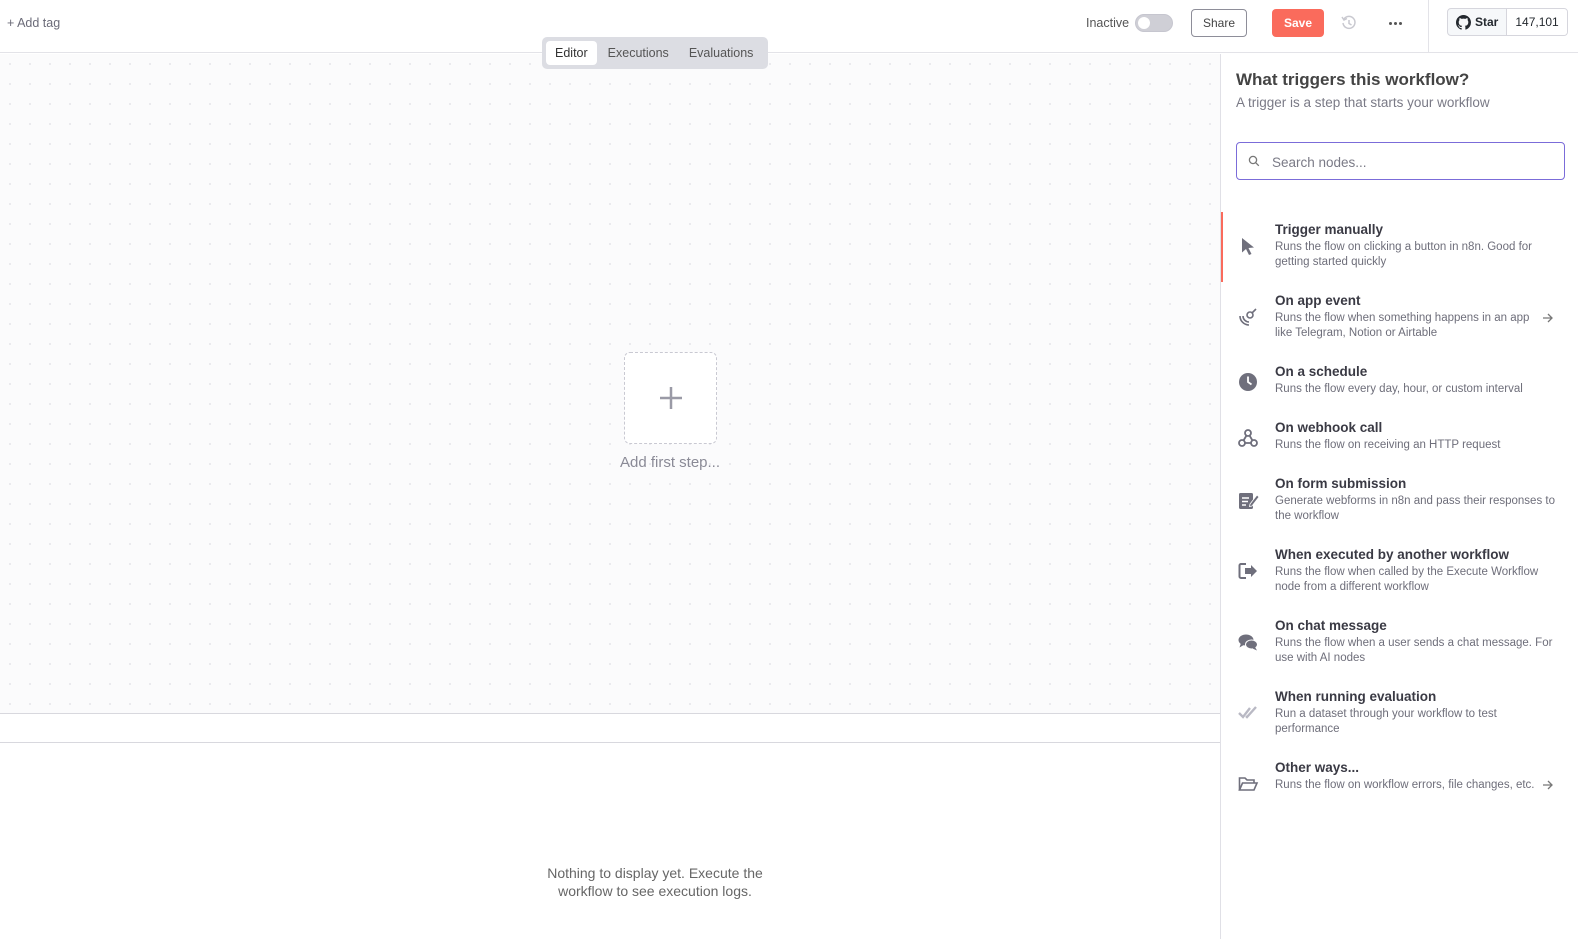 This screenshot has width=1578, height=939. I want to click on cursor-icon, so click(1248, 246).